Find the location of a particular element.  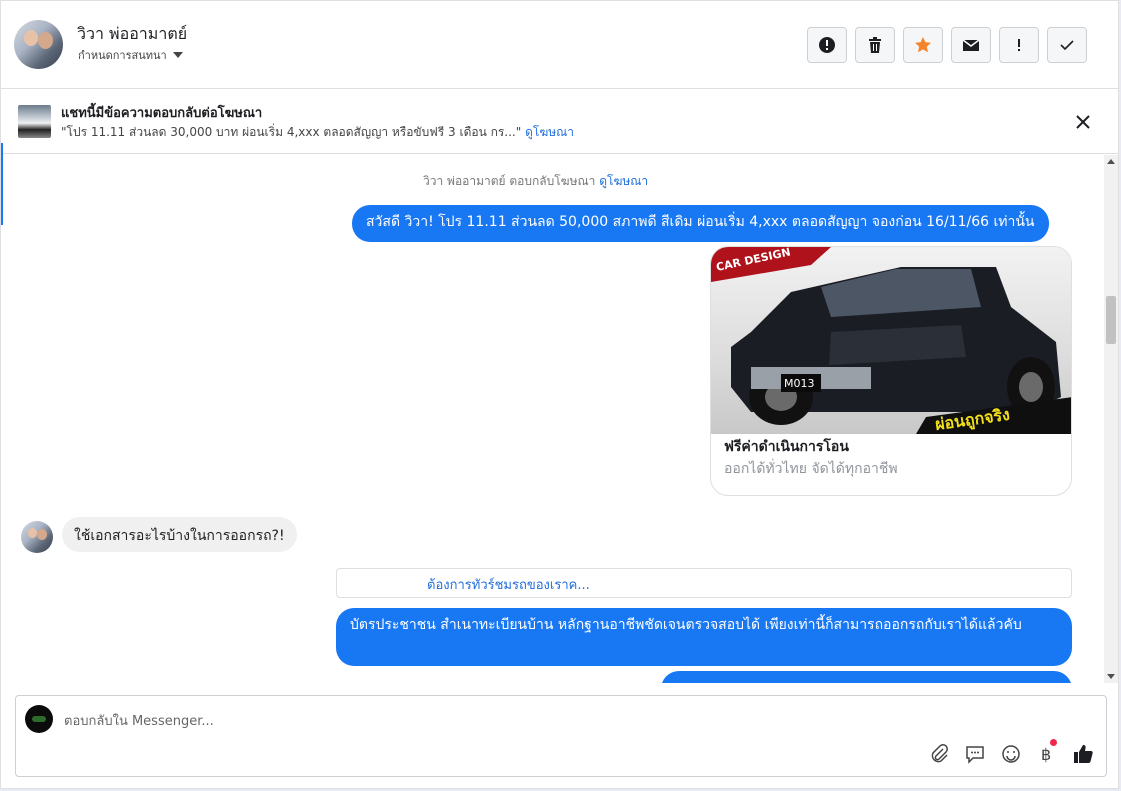

pickup-truck-illustration: CAR DESIGN M013 ผ่อนถูกจริง is located at coordinates (891, 340).